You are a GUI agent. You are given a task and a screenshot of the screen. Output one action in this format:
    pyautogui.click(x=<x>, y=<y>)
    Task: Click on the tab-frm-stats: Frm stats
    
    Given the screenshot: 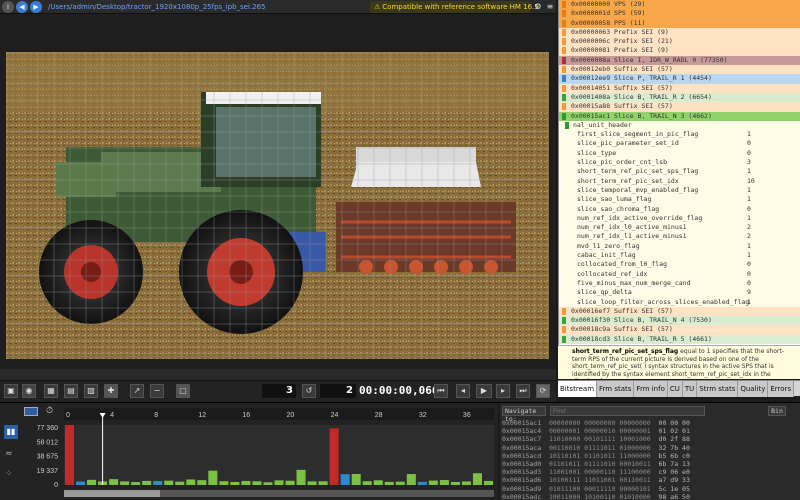 What is the action you would take?
    pyautogui.click(x=616, y=389)
    